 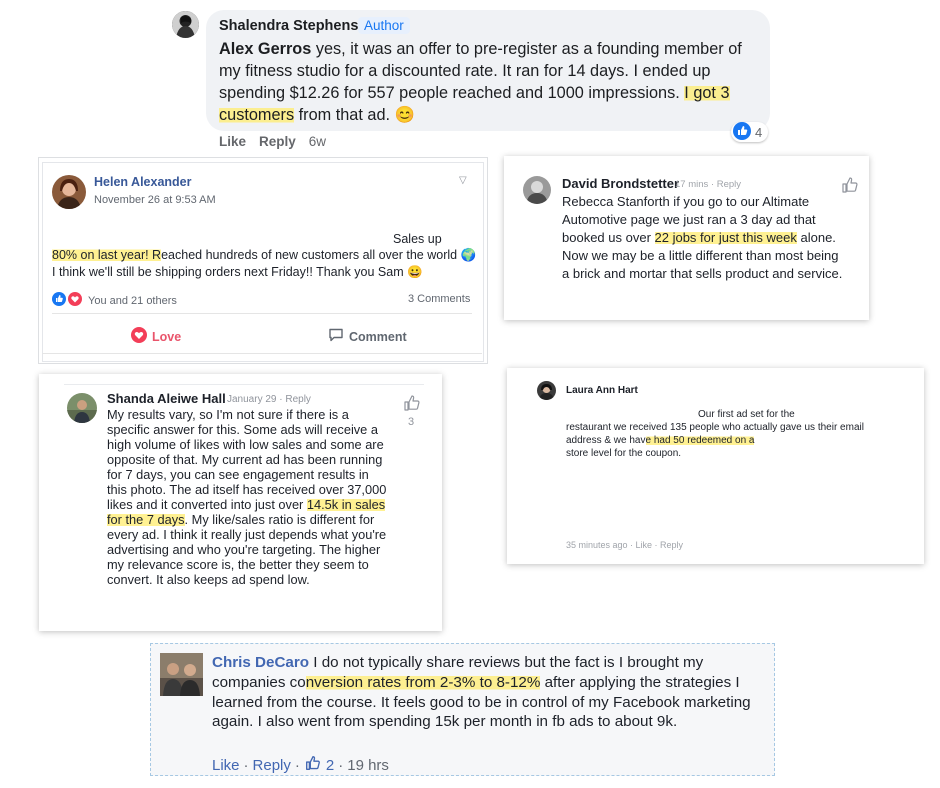 I want to click on author-badge: Author, so click(x=384, y=25).